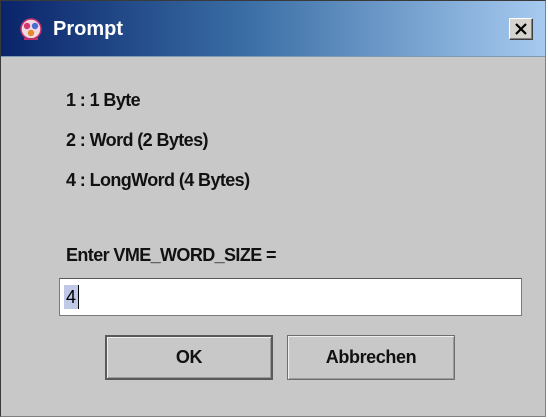 This screenshot has height=419, width=548. I want to click on close-button, so click(521, 29).